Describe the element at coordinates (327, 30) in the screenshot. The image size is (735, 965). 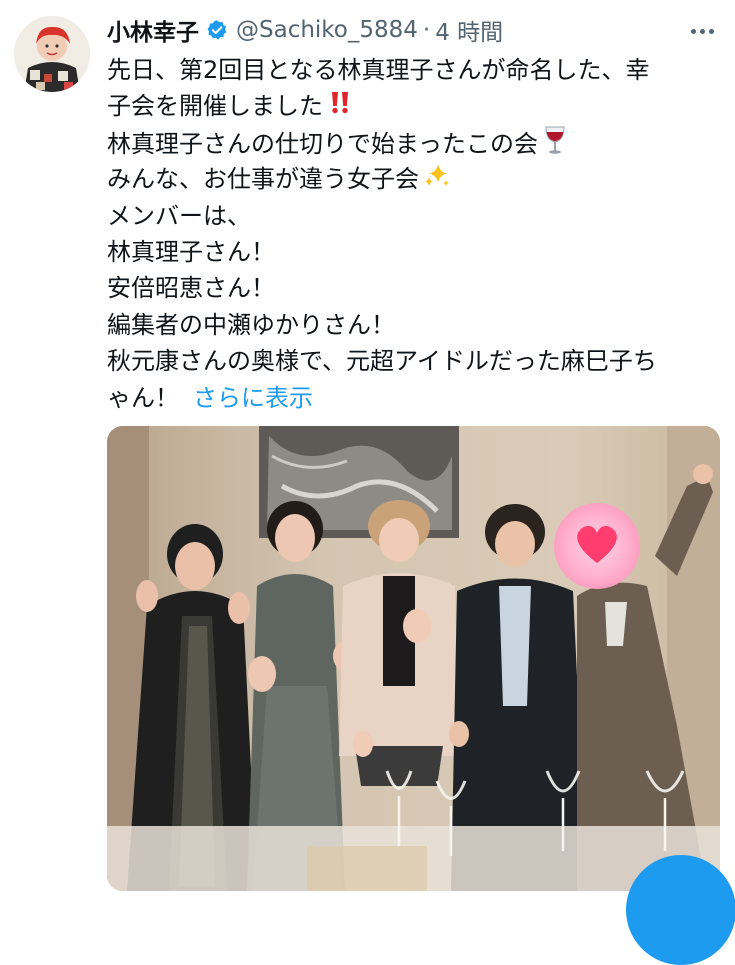
I see `author-handle: @Sachiko_5884` at that location.